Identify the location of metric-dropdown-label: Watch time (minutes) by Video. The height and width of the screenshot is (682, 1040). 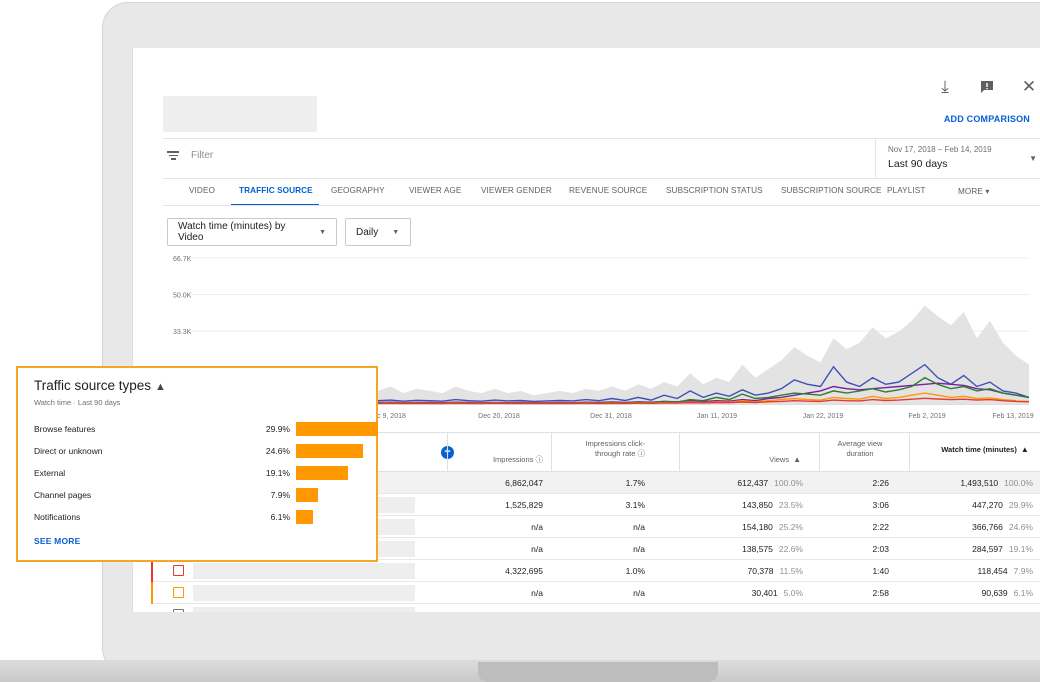
(232, 232).